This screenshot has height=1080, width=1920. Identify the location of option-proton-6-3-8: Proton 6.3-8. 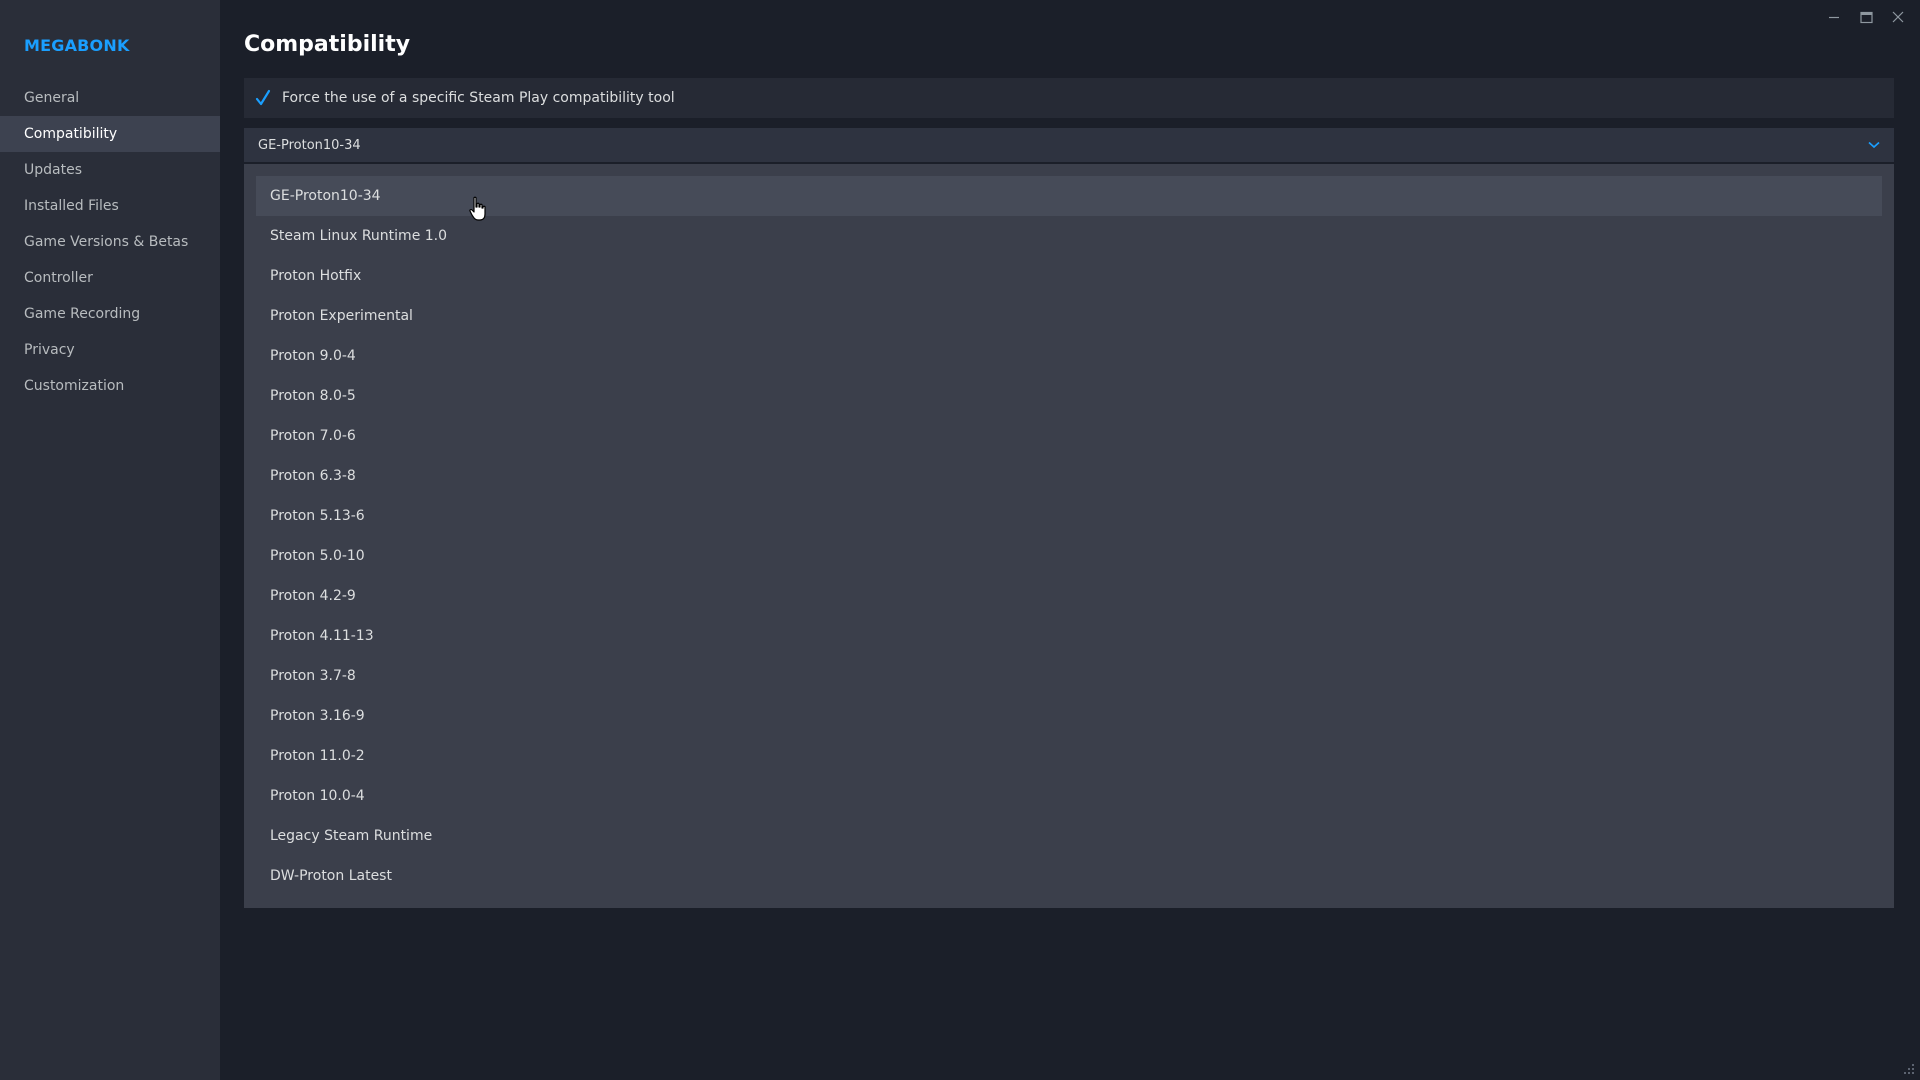
(1069, 476).